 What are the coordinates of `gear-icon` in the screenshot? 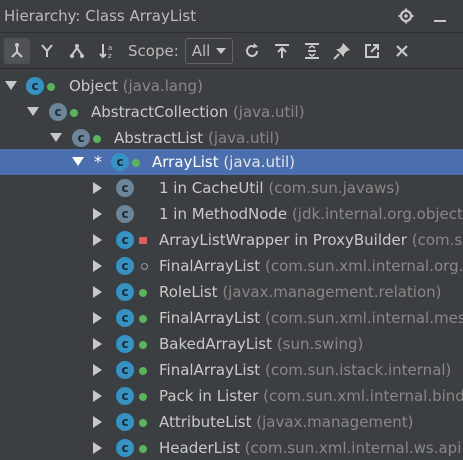 It's located at (406, 16).